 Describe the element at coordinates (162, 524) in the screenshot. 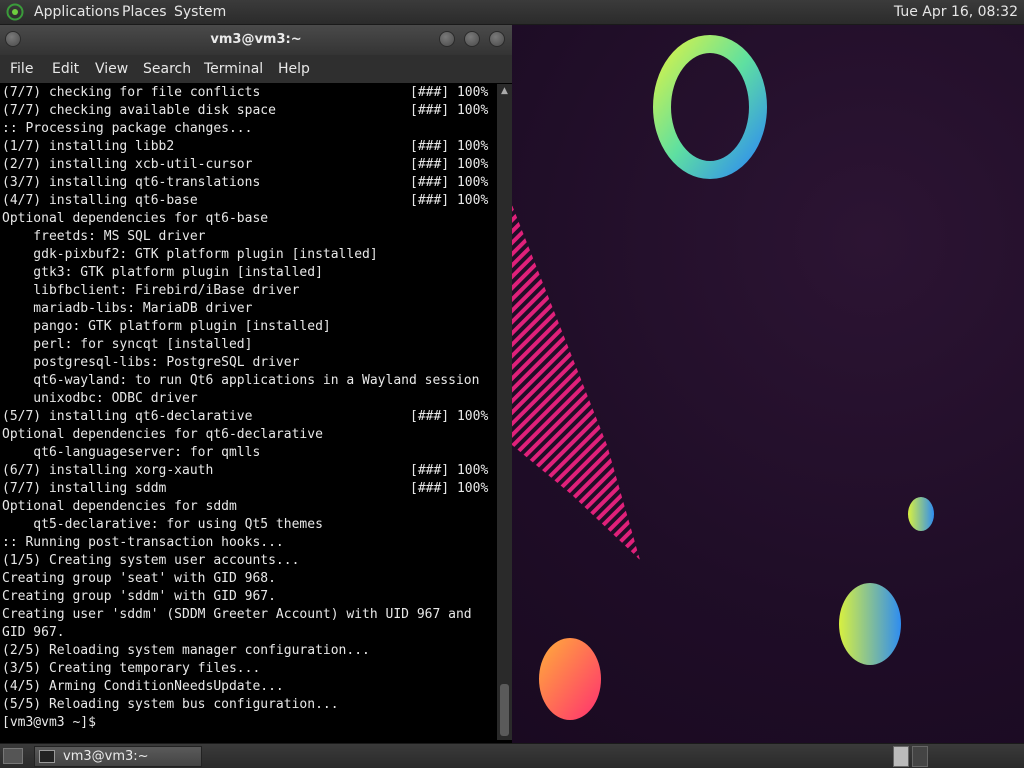

I see `terminal-line-text: qt5-declarative: for using Qt5 themes` at that location.